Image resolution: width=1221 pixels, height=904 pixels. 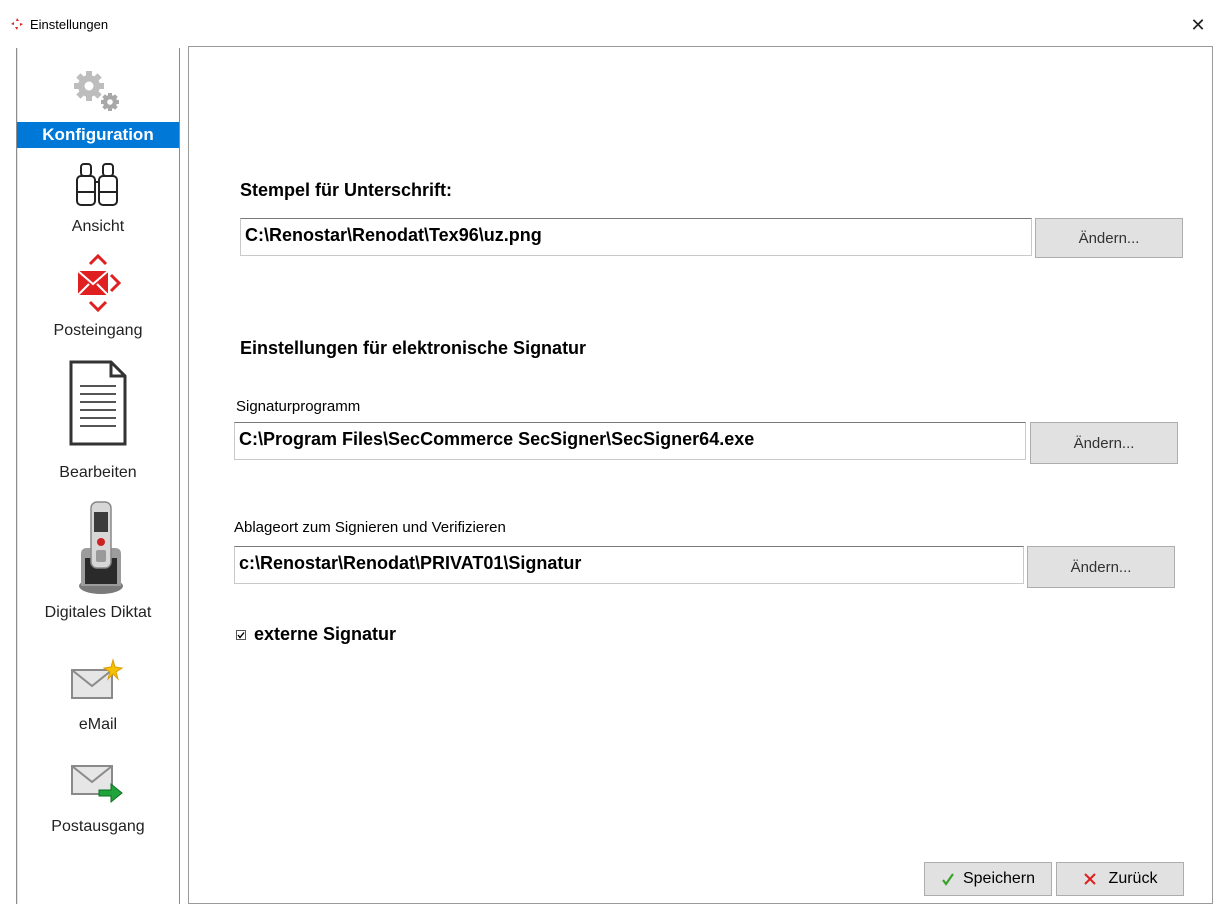 What do you see at coordinates (97, 184) in the screenshot?
I see `binoculars-icon` at bounding box center [97, 184].